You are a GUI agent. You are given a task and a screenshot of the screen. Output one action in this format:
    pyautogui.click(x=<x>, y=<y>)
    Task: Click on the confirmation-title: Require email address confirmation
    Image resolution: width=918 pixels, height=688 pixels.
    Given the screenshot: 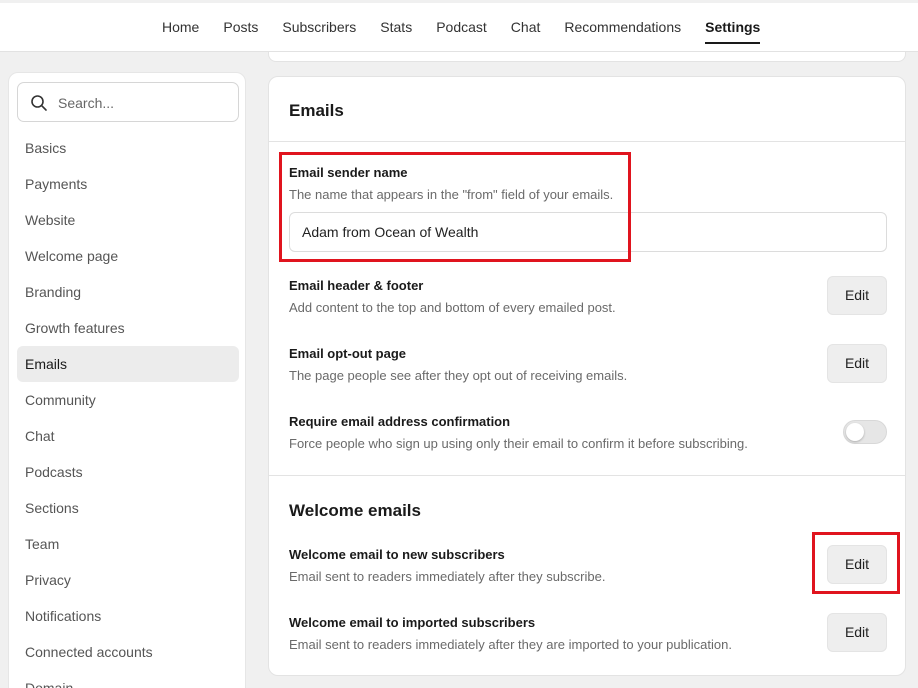 What is the action you would take?
    pyautogui.click(x=400, y=421)
    